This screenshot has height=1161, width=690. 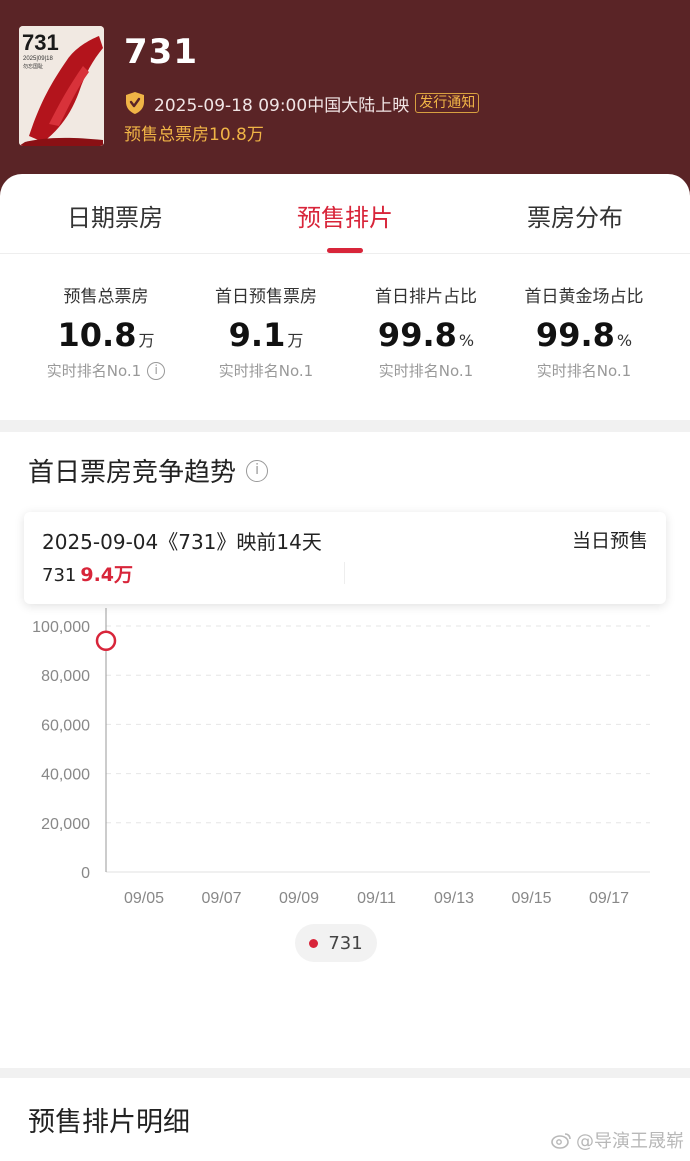 I want to click on tooltip-right-label: 当日预售, so click(x=609, y=541).